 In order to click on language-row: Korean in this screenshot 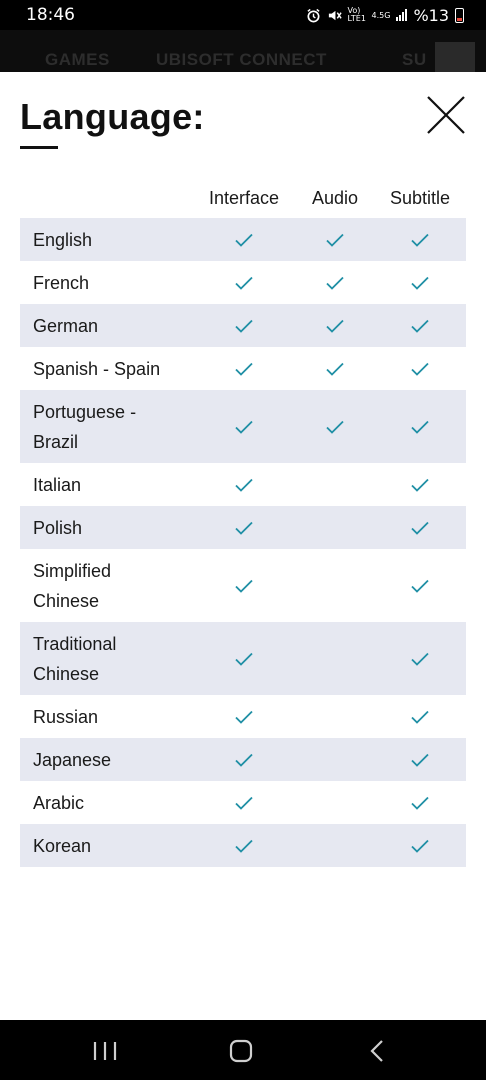, I will do `click(243, 845)`.